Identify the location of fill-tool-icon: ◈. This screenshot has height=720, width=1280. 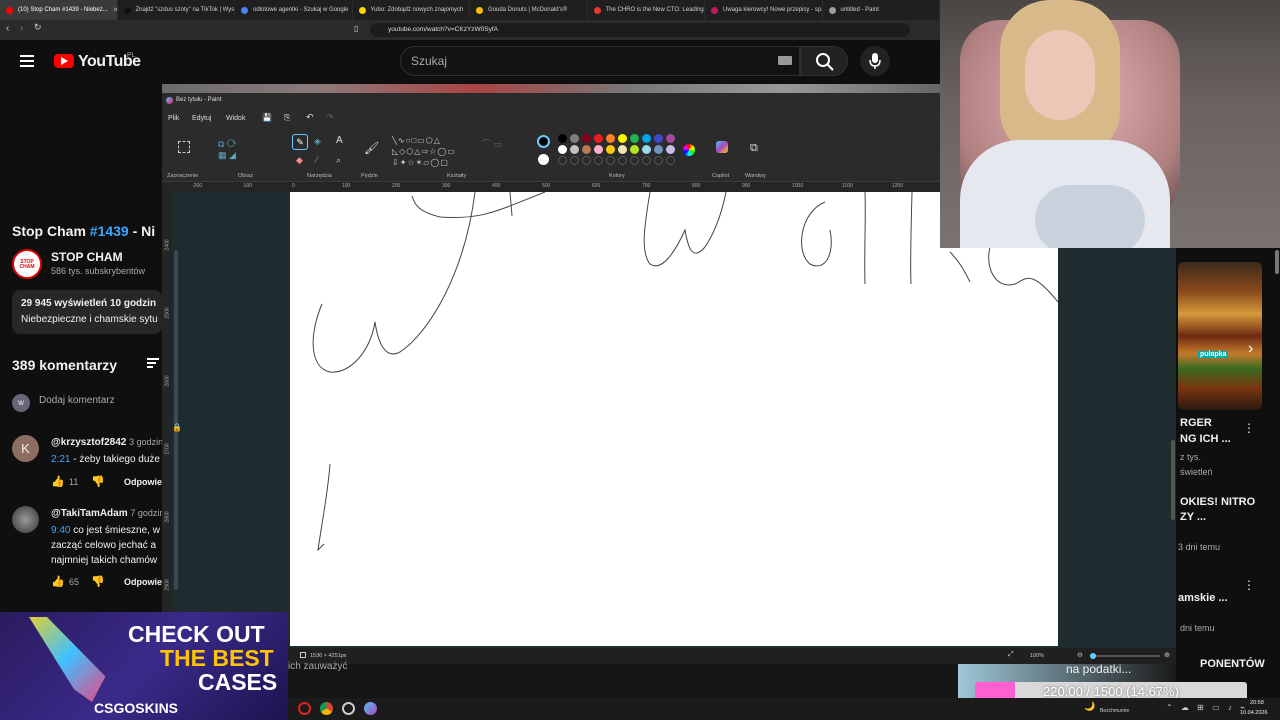
(317, 141).